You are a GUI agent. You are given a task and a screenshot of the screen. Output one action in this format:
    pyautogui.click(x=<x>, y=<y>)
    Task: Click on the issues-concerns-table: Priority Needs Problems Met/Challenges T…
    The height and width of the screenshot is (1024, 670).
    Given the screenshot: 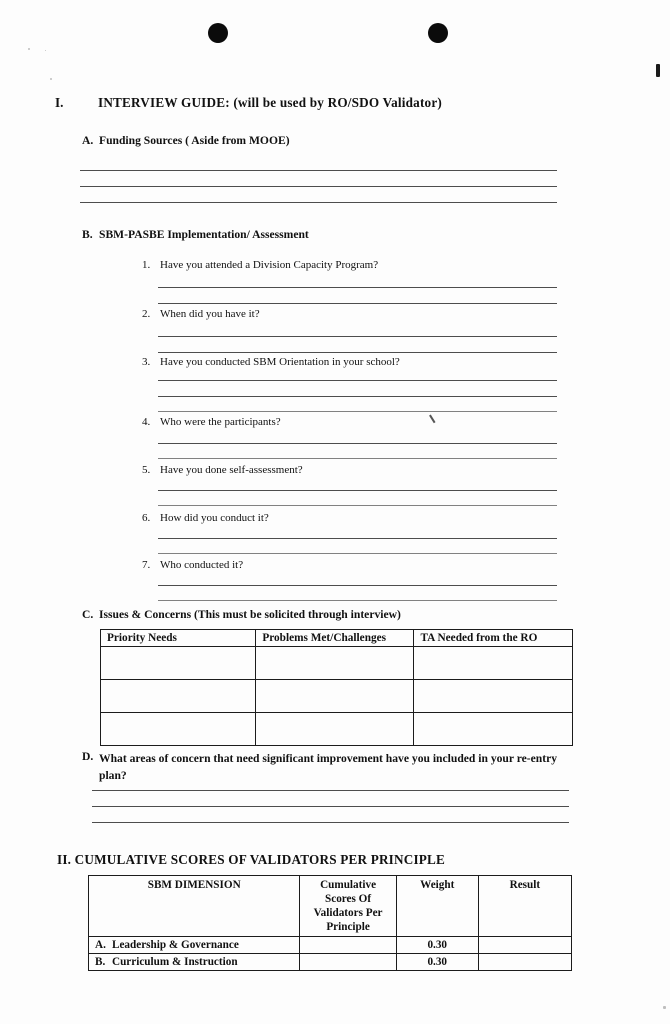 What is the action you would take?
    pyautogui.click(x=336, y=687)
    